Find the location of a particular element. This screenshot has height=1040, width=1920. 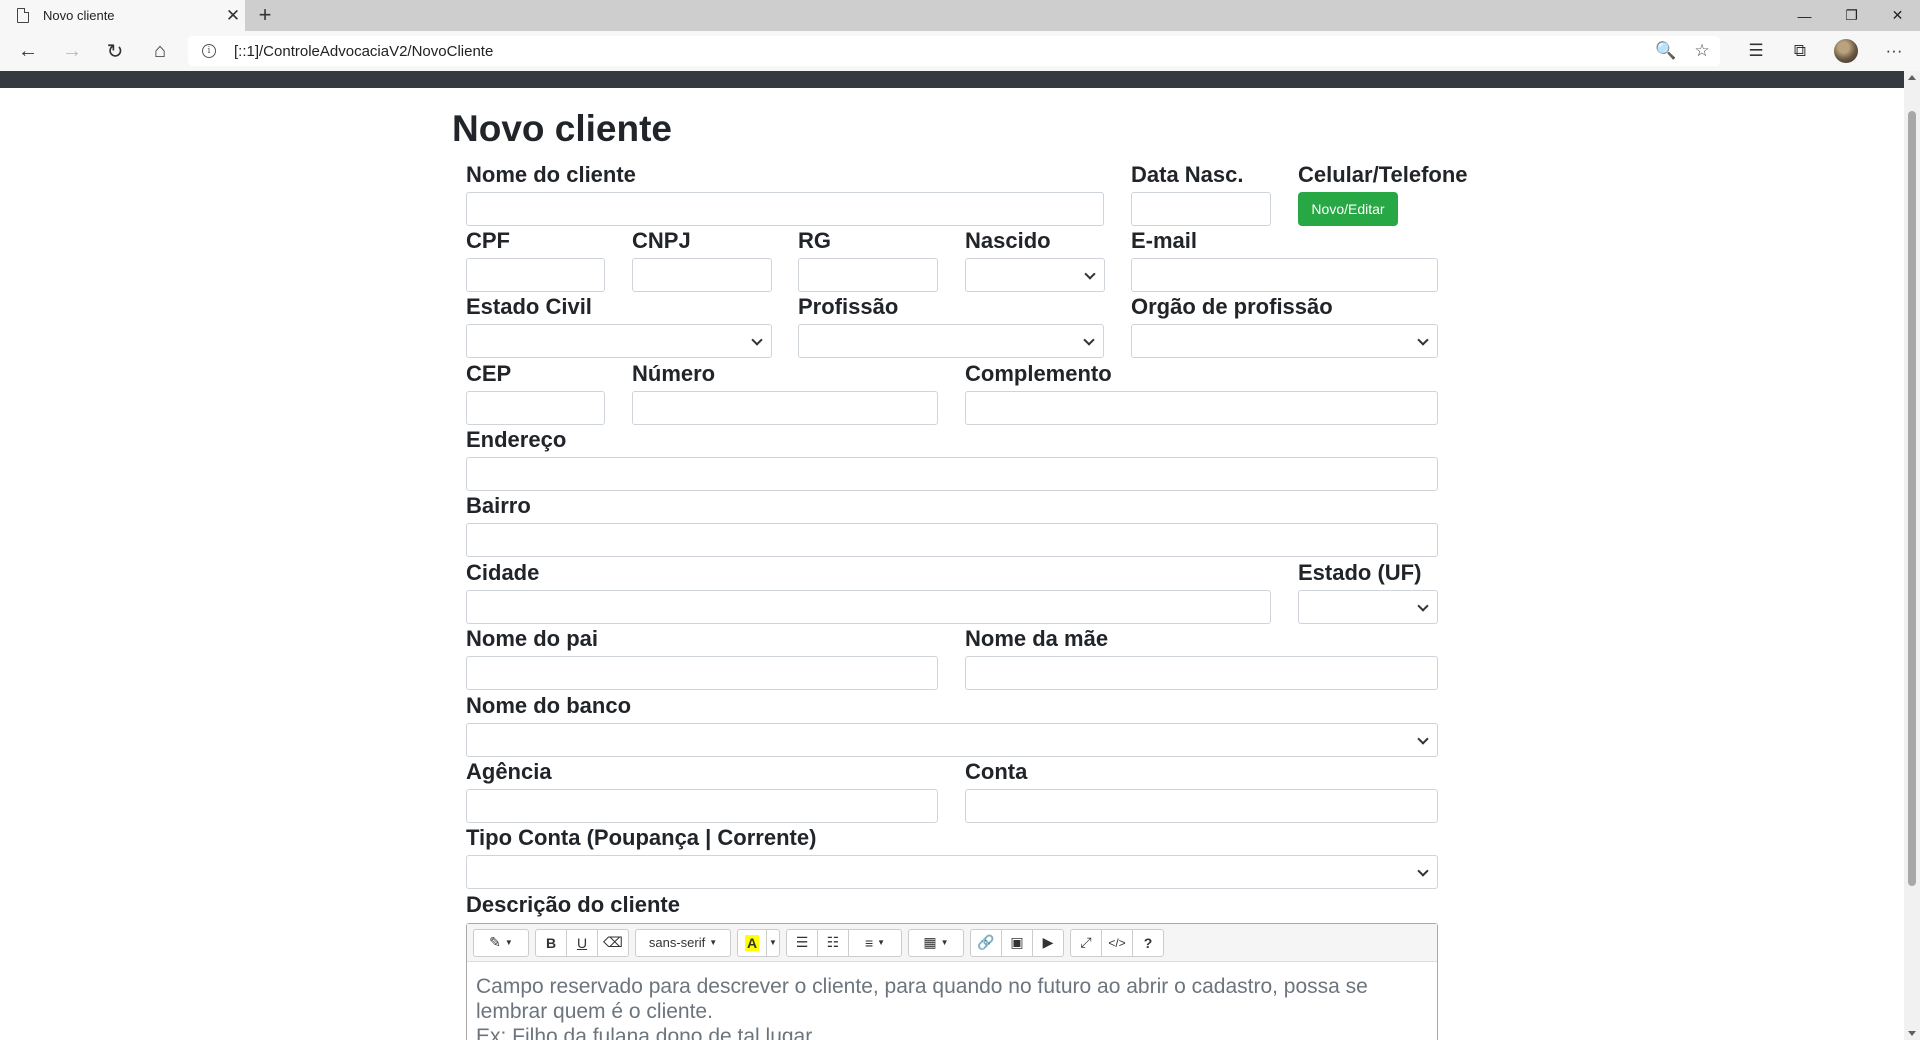

more-menu-icon: ··· is located at coordinates (1894, 51).